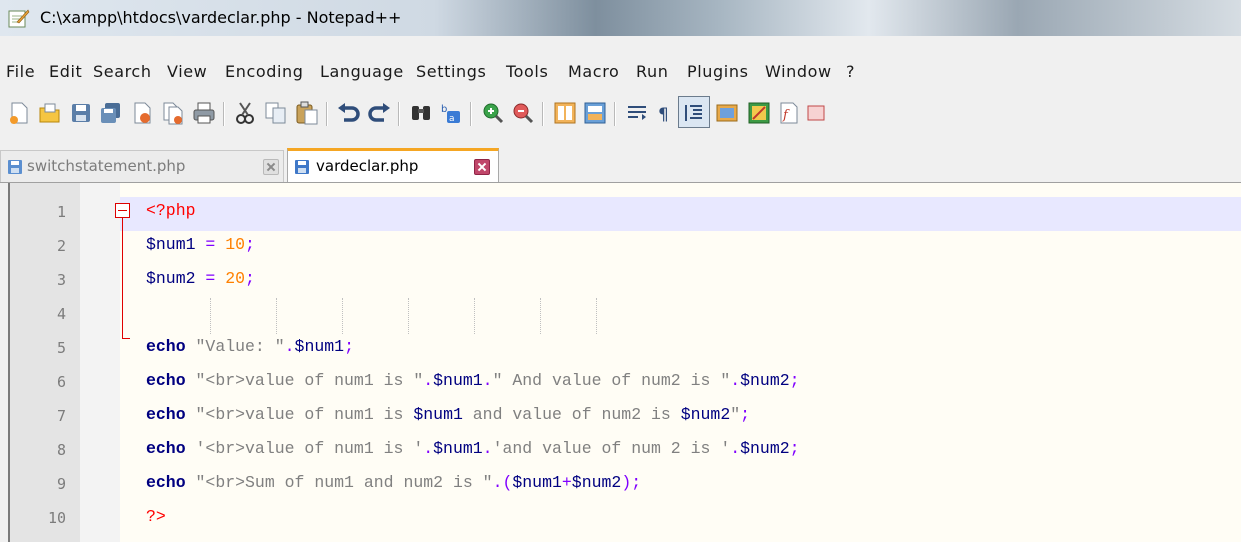 Image resolution: width=1241 pixels, height=542 pixels. Describe the element at coordinates (126, 338) in the screenshot. I see `fold-end-marker` at that location.